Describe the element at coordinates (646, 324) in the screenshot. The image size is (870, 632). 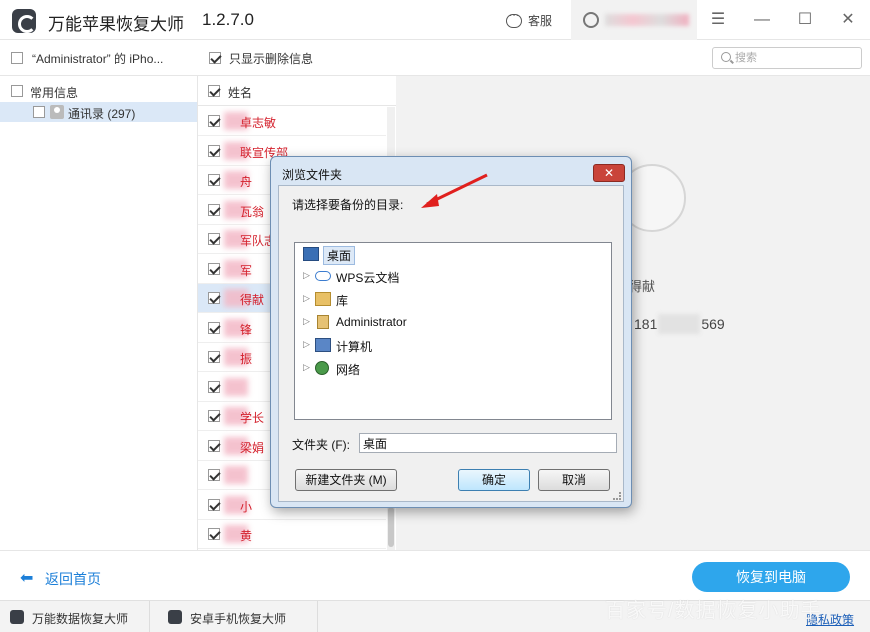
I see `phone-prefix: 181` at that location.